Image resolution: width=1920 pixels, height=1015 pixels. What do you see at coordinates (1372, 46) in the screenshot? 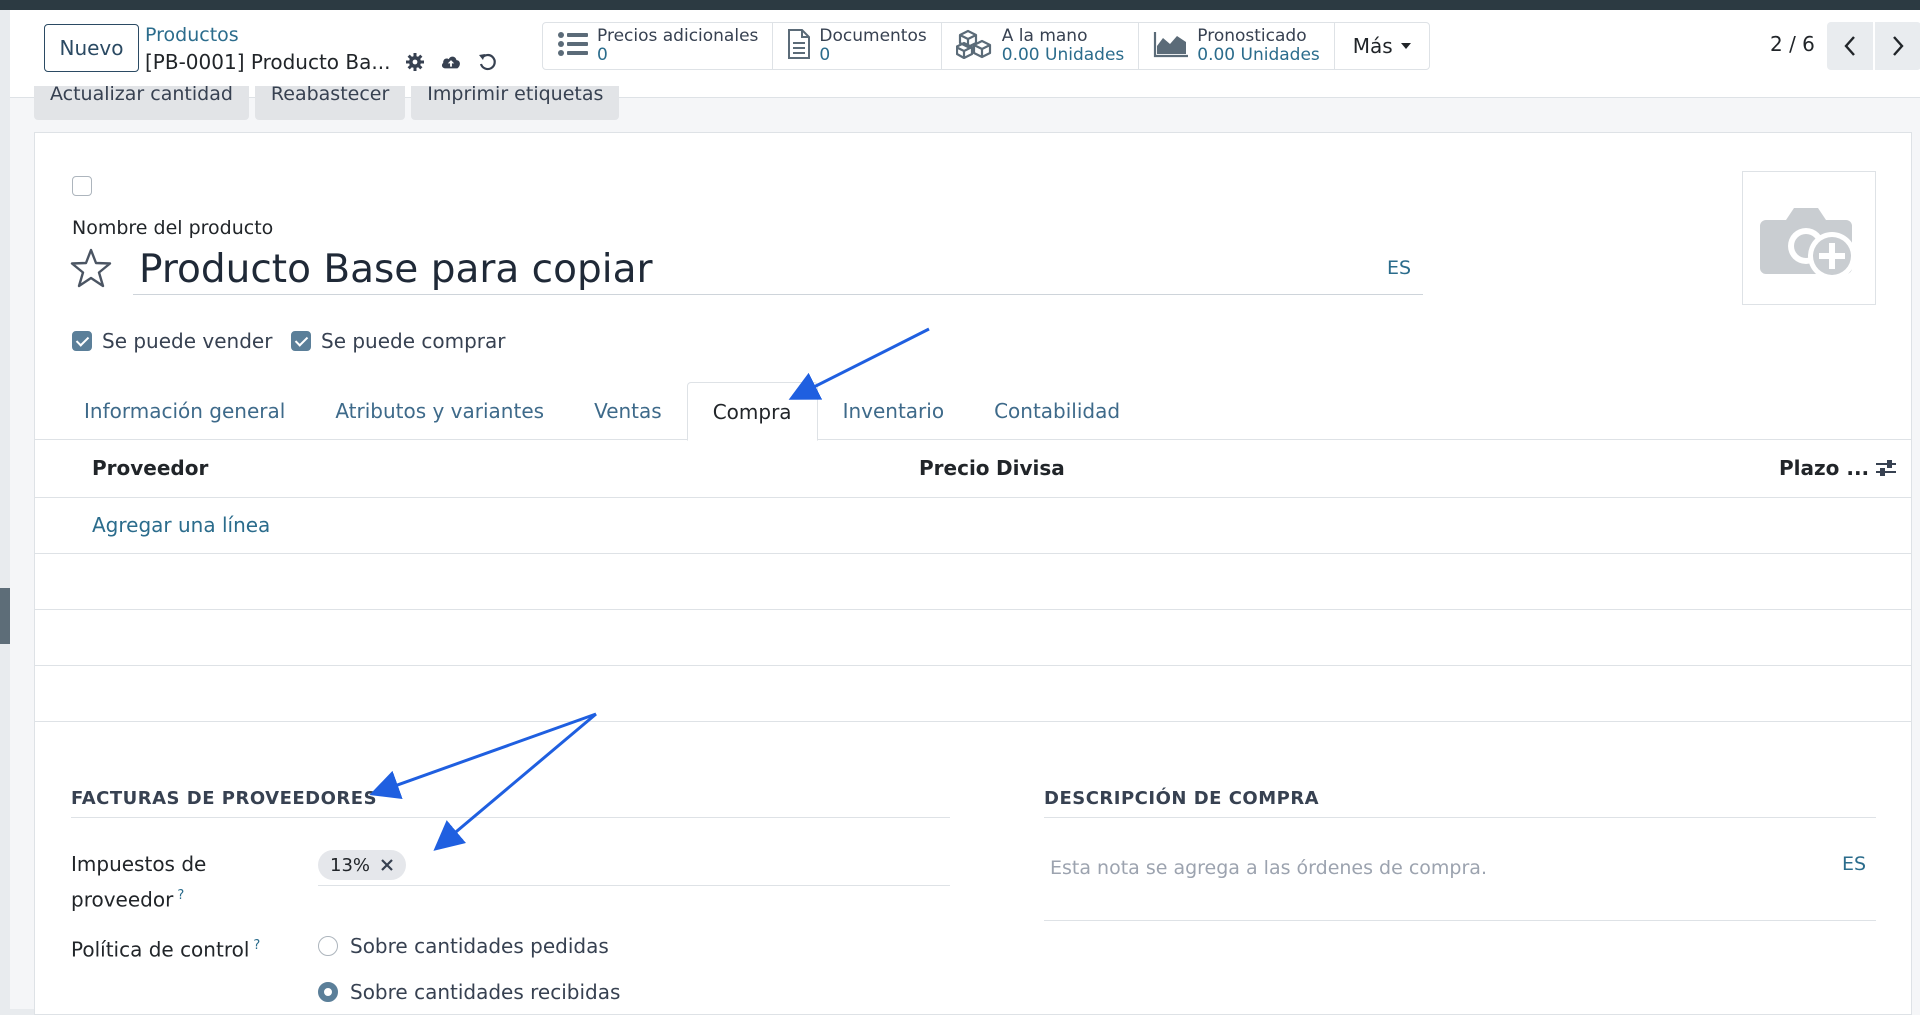
I see `more-button-label: Más` at bounding box center [1372, 46].